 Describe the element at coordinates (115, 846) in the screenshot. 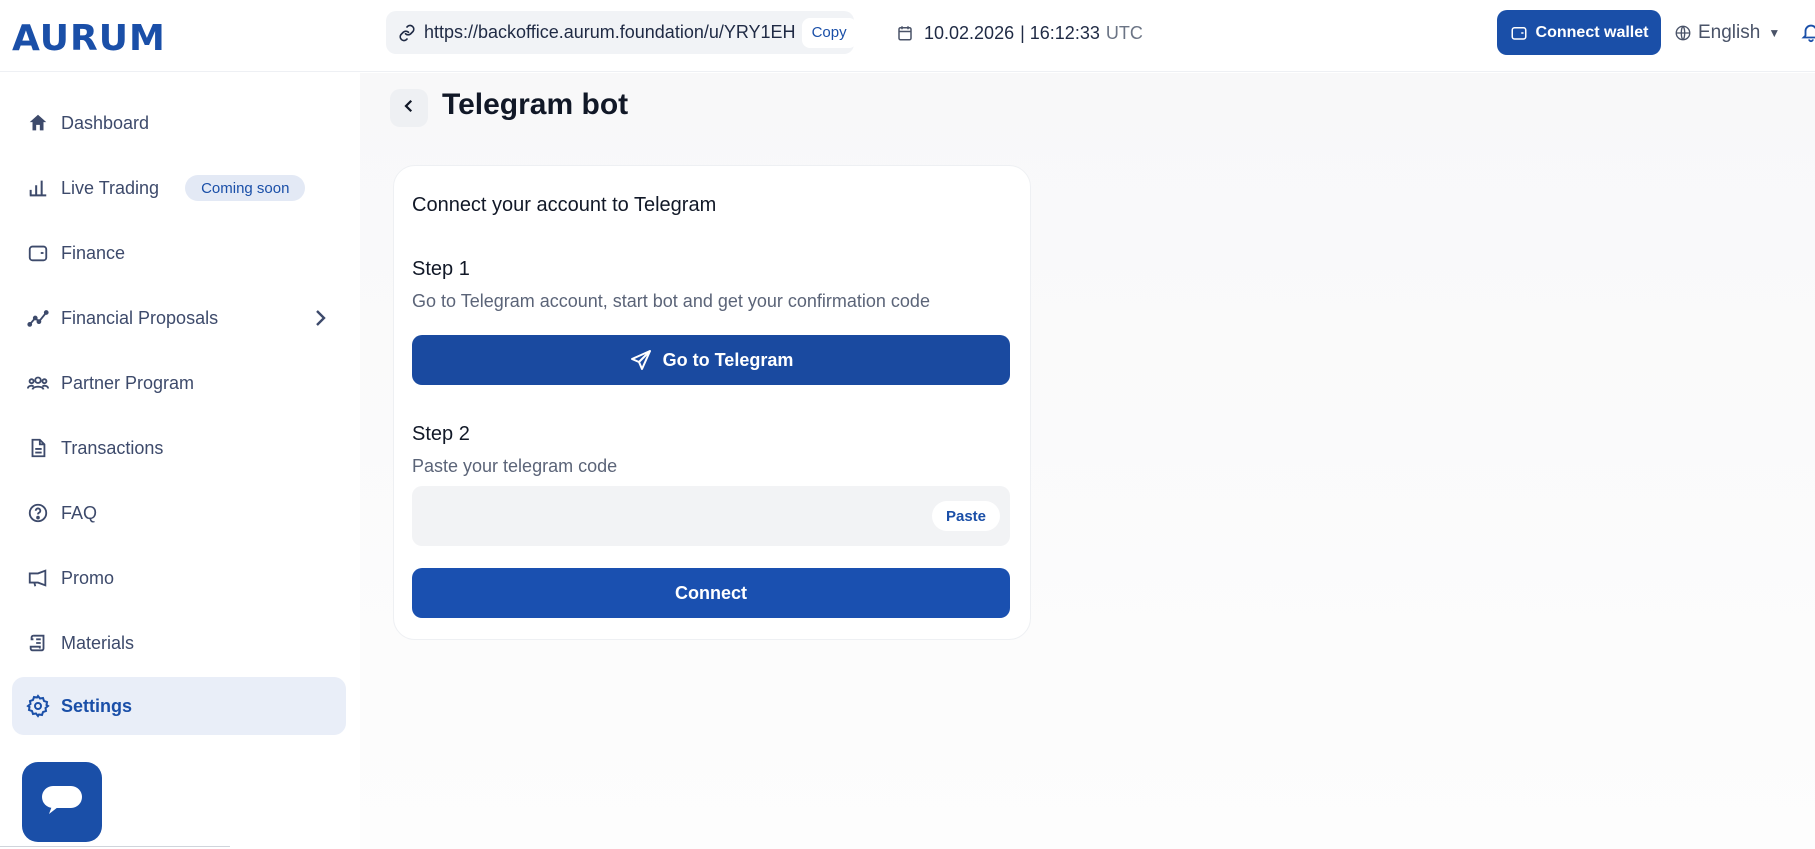

I see `divider` at that location.